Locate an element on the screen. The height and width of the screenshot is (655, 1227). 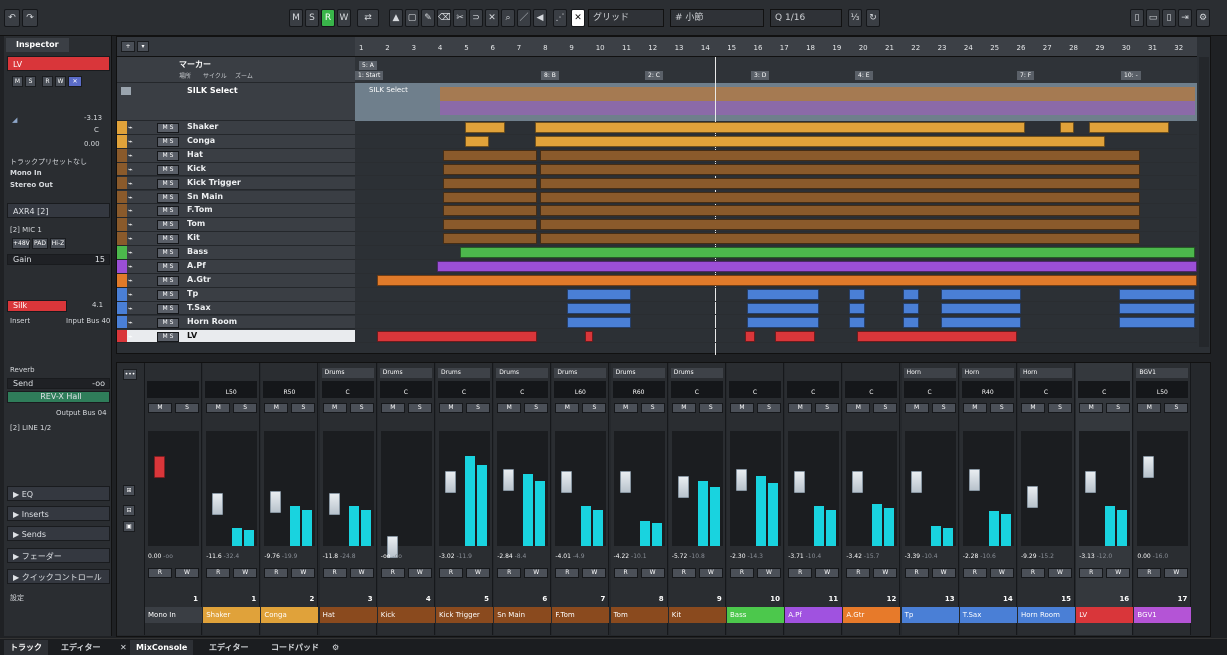
tab-chord-pads: コードパッド is located at coordinates (295, 647).